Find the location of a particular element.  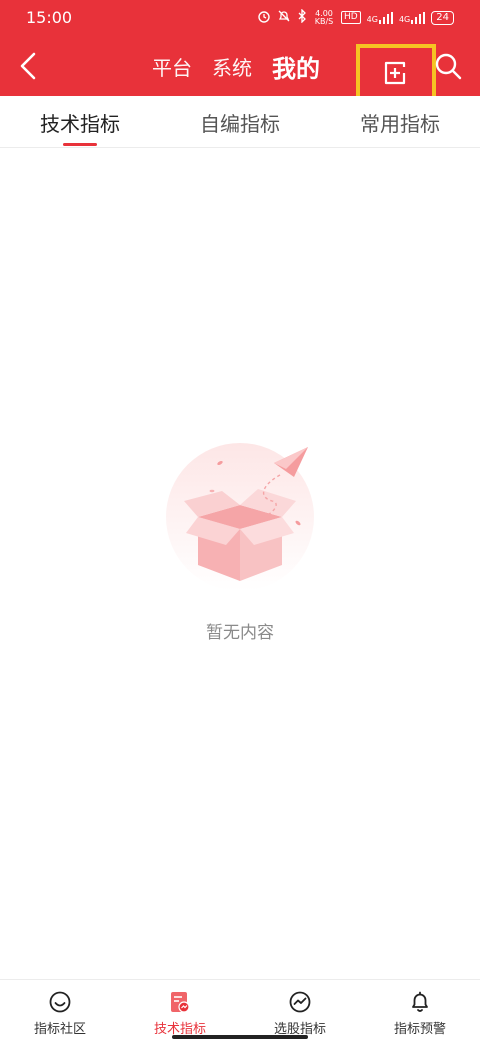

battery-icon: 24 is located at coordinates (442, 17).